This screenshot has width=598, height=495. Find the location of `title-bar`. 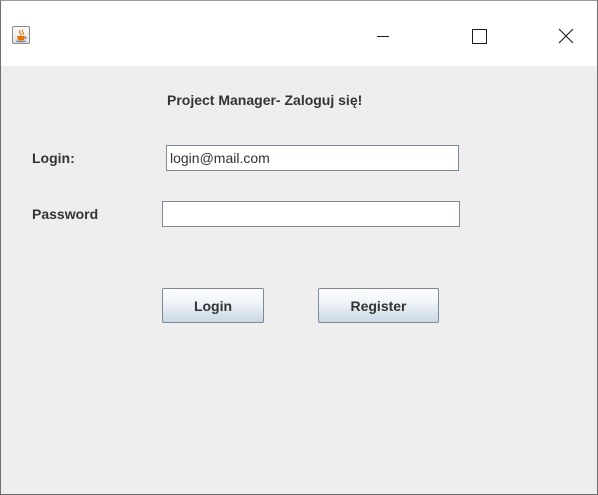

title-bar is located at coordinates (299, 33).